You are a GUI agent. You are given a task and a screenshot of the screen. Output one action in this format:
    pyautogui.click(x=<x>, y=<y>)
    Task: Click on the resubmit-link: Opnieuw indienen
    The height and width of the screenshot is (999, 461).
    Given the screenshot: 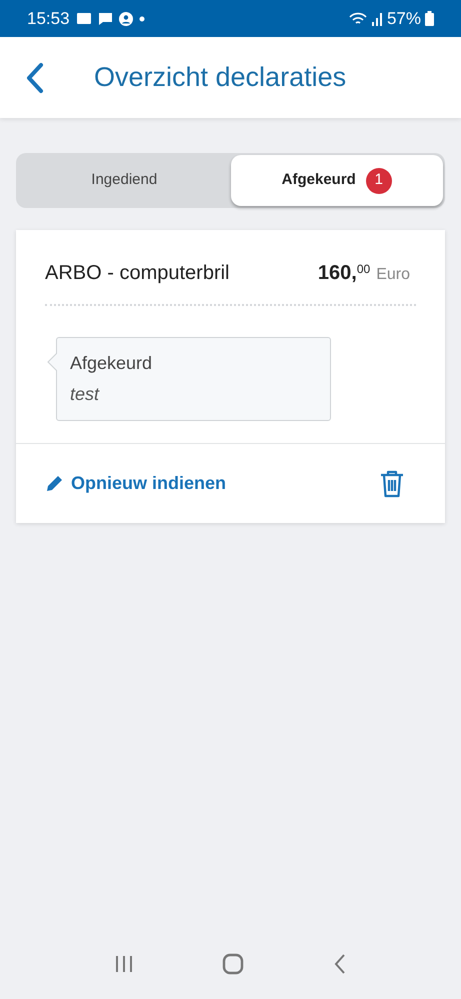 What is the action you would take?
    pyautogui.click(x=136, y=483)
    